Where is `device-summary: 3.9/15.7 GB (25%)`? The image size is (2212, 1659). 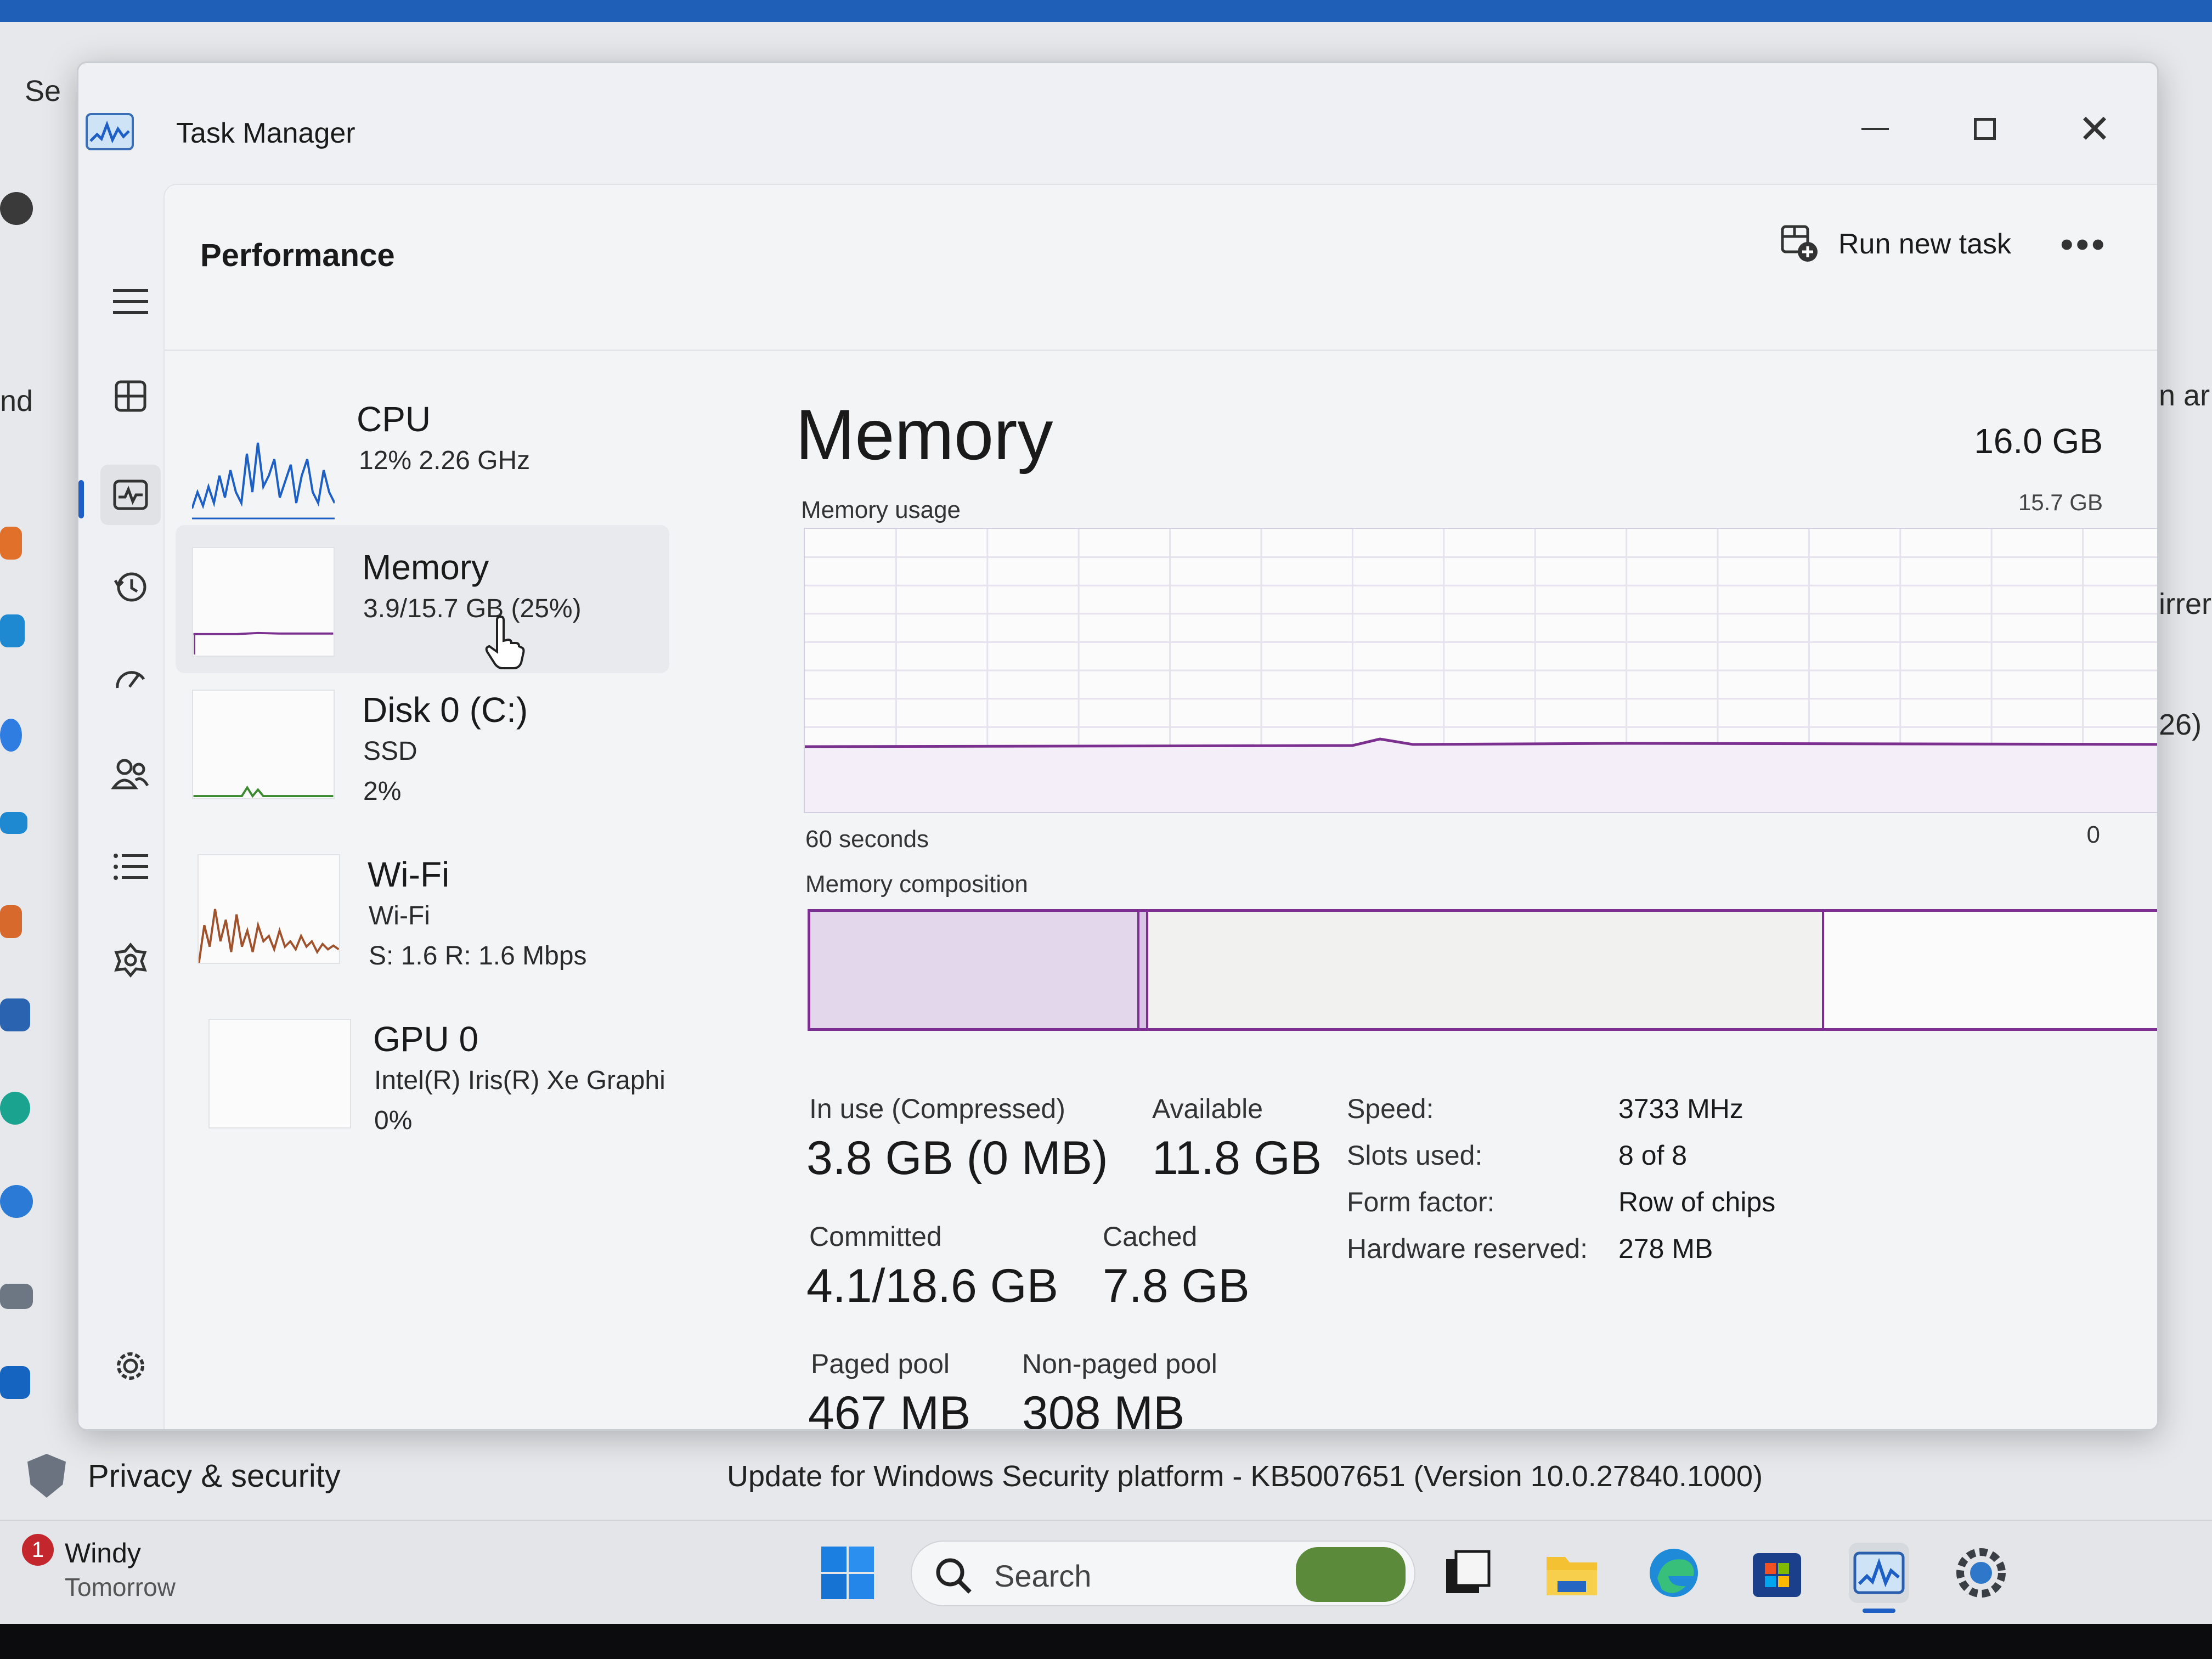 device-summary: 3.9/15.7 GB (25%) is located at coordinates (472, 608).